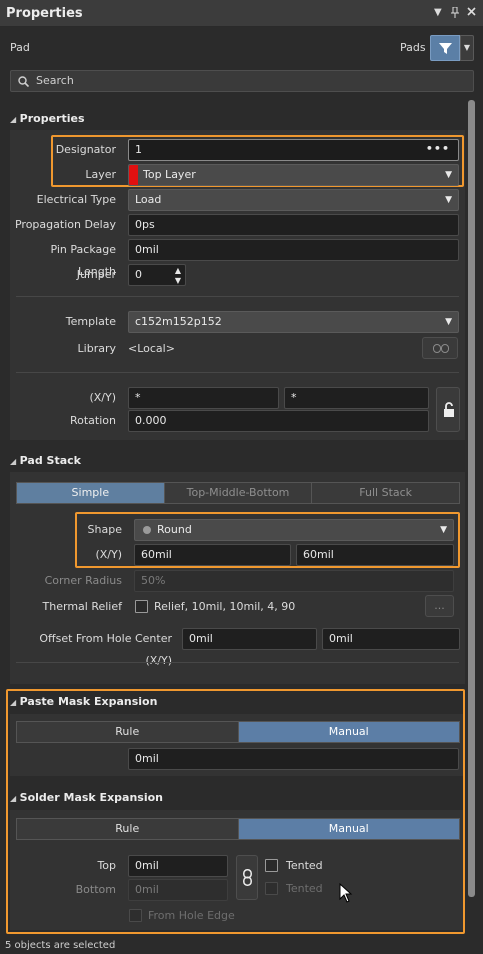 The width and height of the screenshot is (483, 954). I want to click on offset-label: Offset From Hole Center (X/Y), so click(105, 649).